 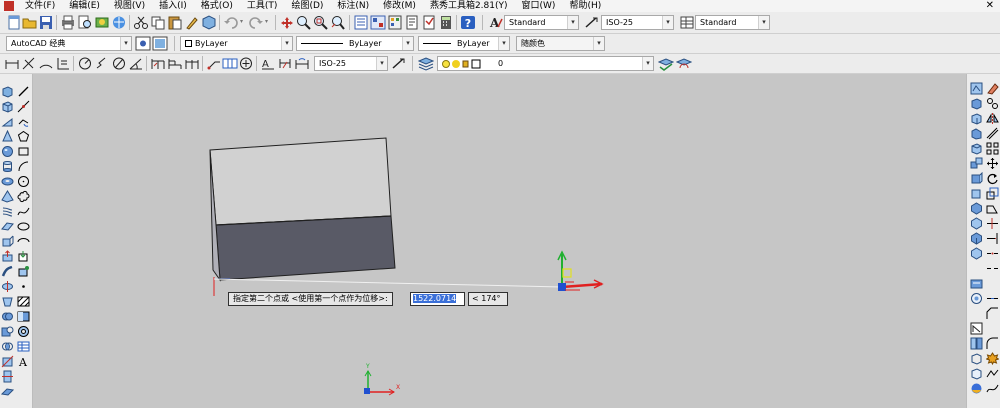 What do you see at coordinates (539, 6) in the screenshot?
I see `menu-window: 窗口(W)` at bounding box center [539, 6].